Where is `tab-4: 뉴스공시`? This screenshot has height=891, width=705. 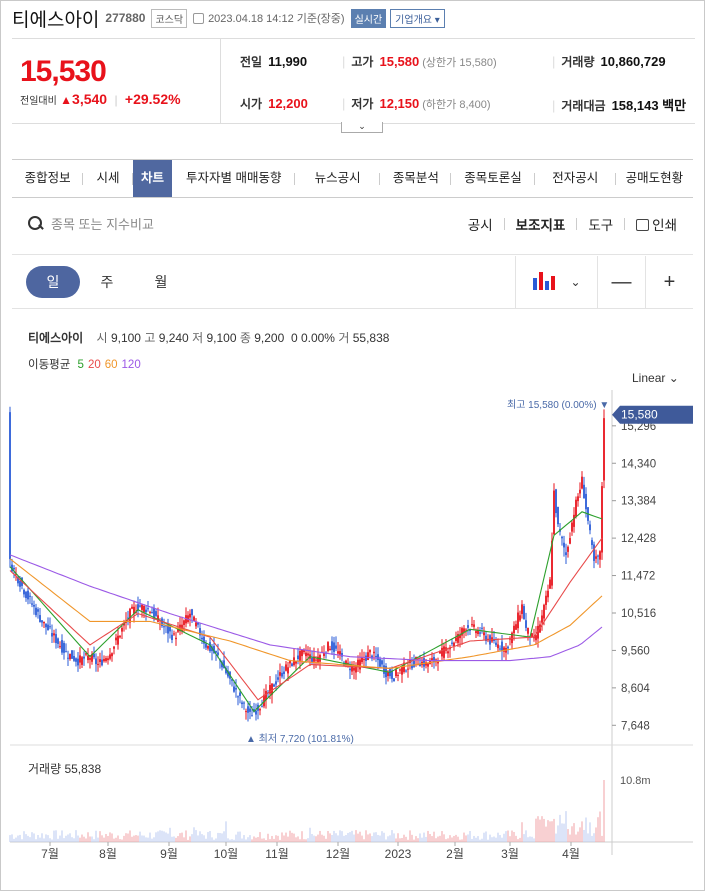 tab-4: 뉴스공시 is located at coordinates (338, 178).